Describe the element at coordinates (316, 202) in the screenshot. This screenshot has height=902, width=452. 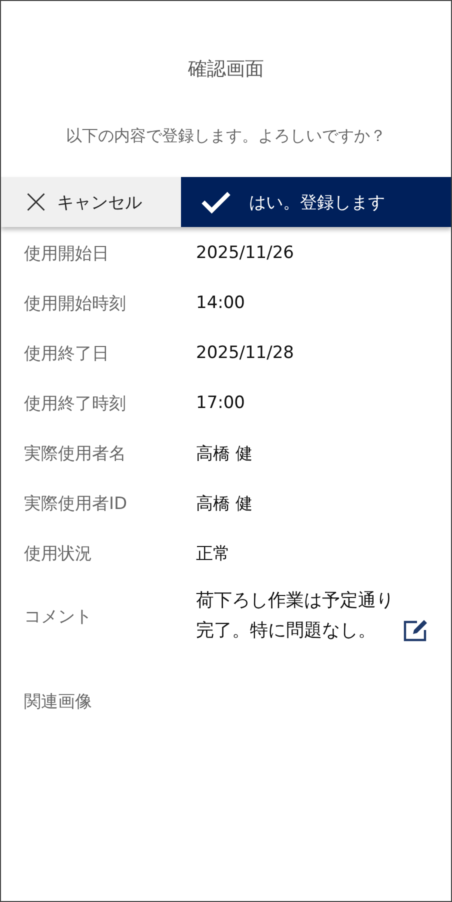
I see `confirm-button: はい。登録します` at that location.